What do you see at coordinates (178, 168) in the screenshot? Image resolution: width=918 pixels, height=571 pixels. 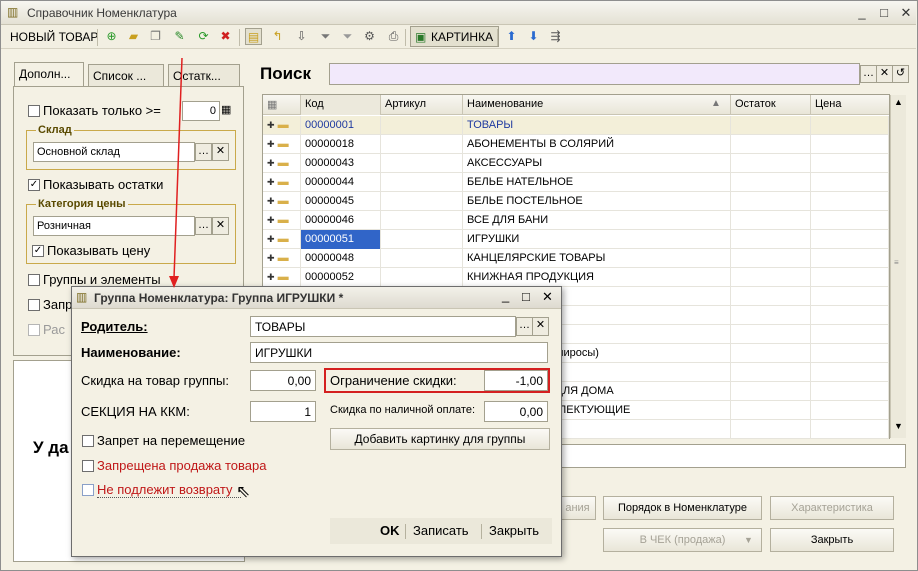 I see `arrow-line` at bounding box center [178, 168].